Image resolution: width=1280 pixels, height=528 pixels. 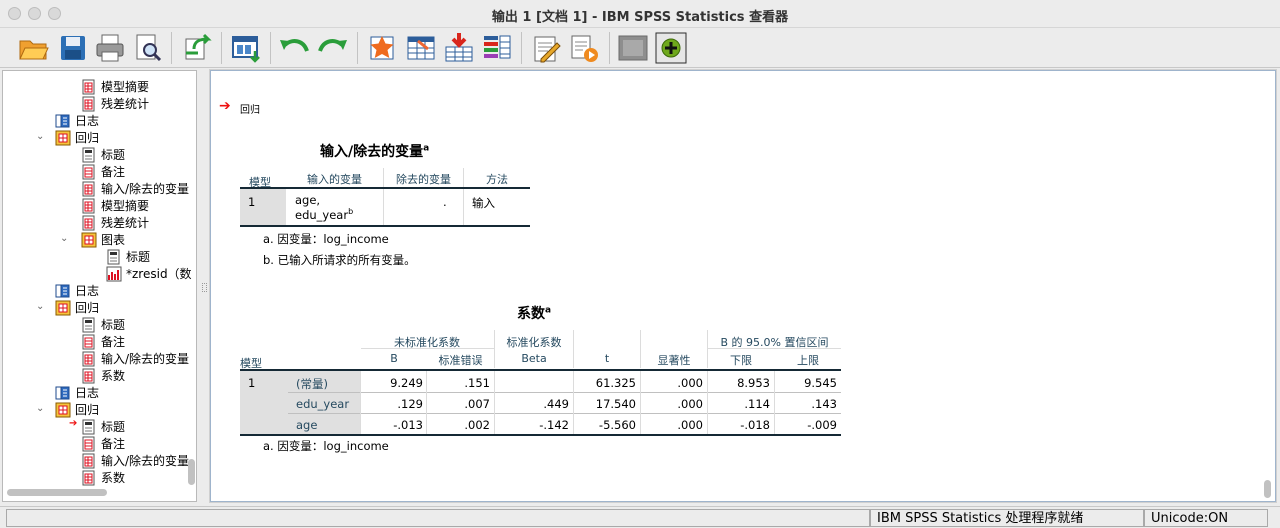 I want to click on save-icon, so click(x=73, y=48).